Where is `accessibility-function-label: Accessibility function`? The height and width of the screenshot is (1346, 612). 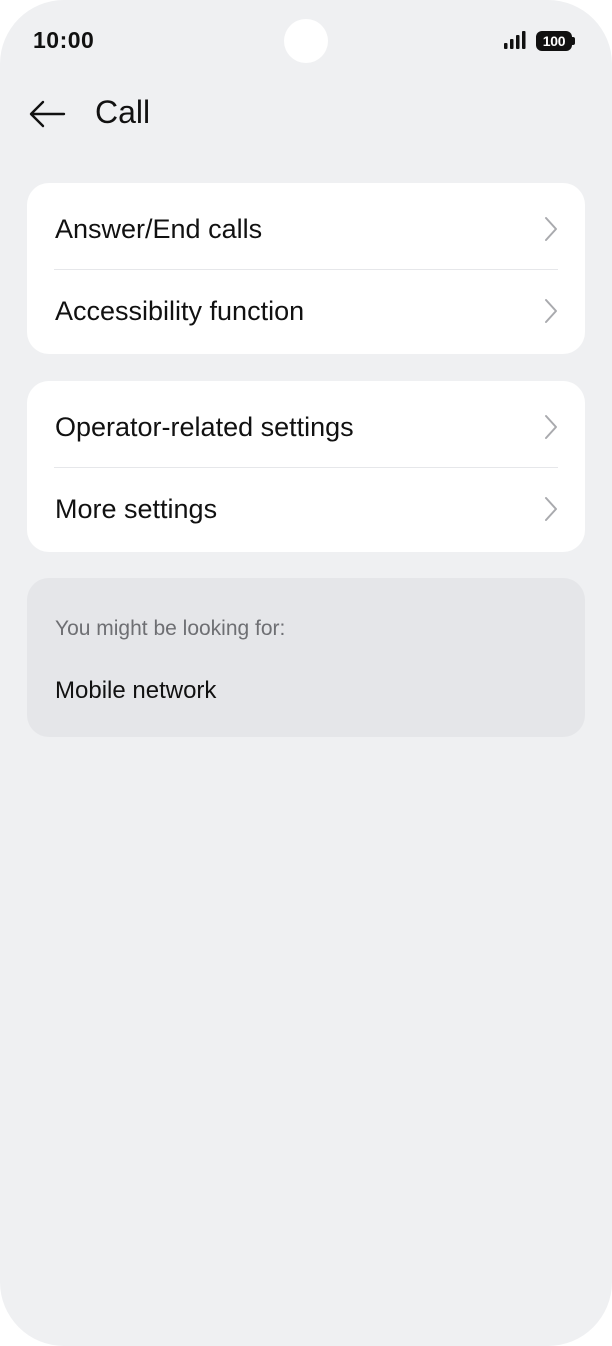 accessibility-function-label: Accessibility function is located at coordinates (180, 310).